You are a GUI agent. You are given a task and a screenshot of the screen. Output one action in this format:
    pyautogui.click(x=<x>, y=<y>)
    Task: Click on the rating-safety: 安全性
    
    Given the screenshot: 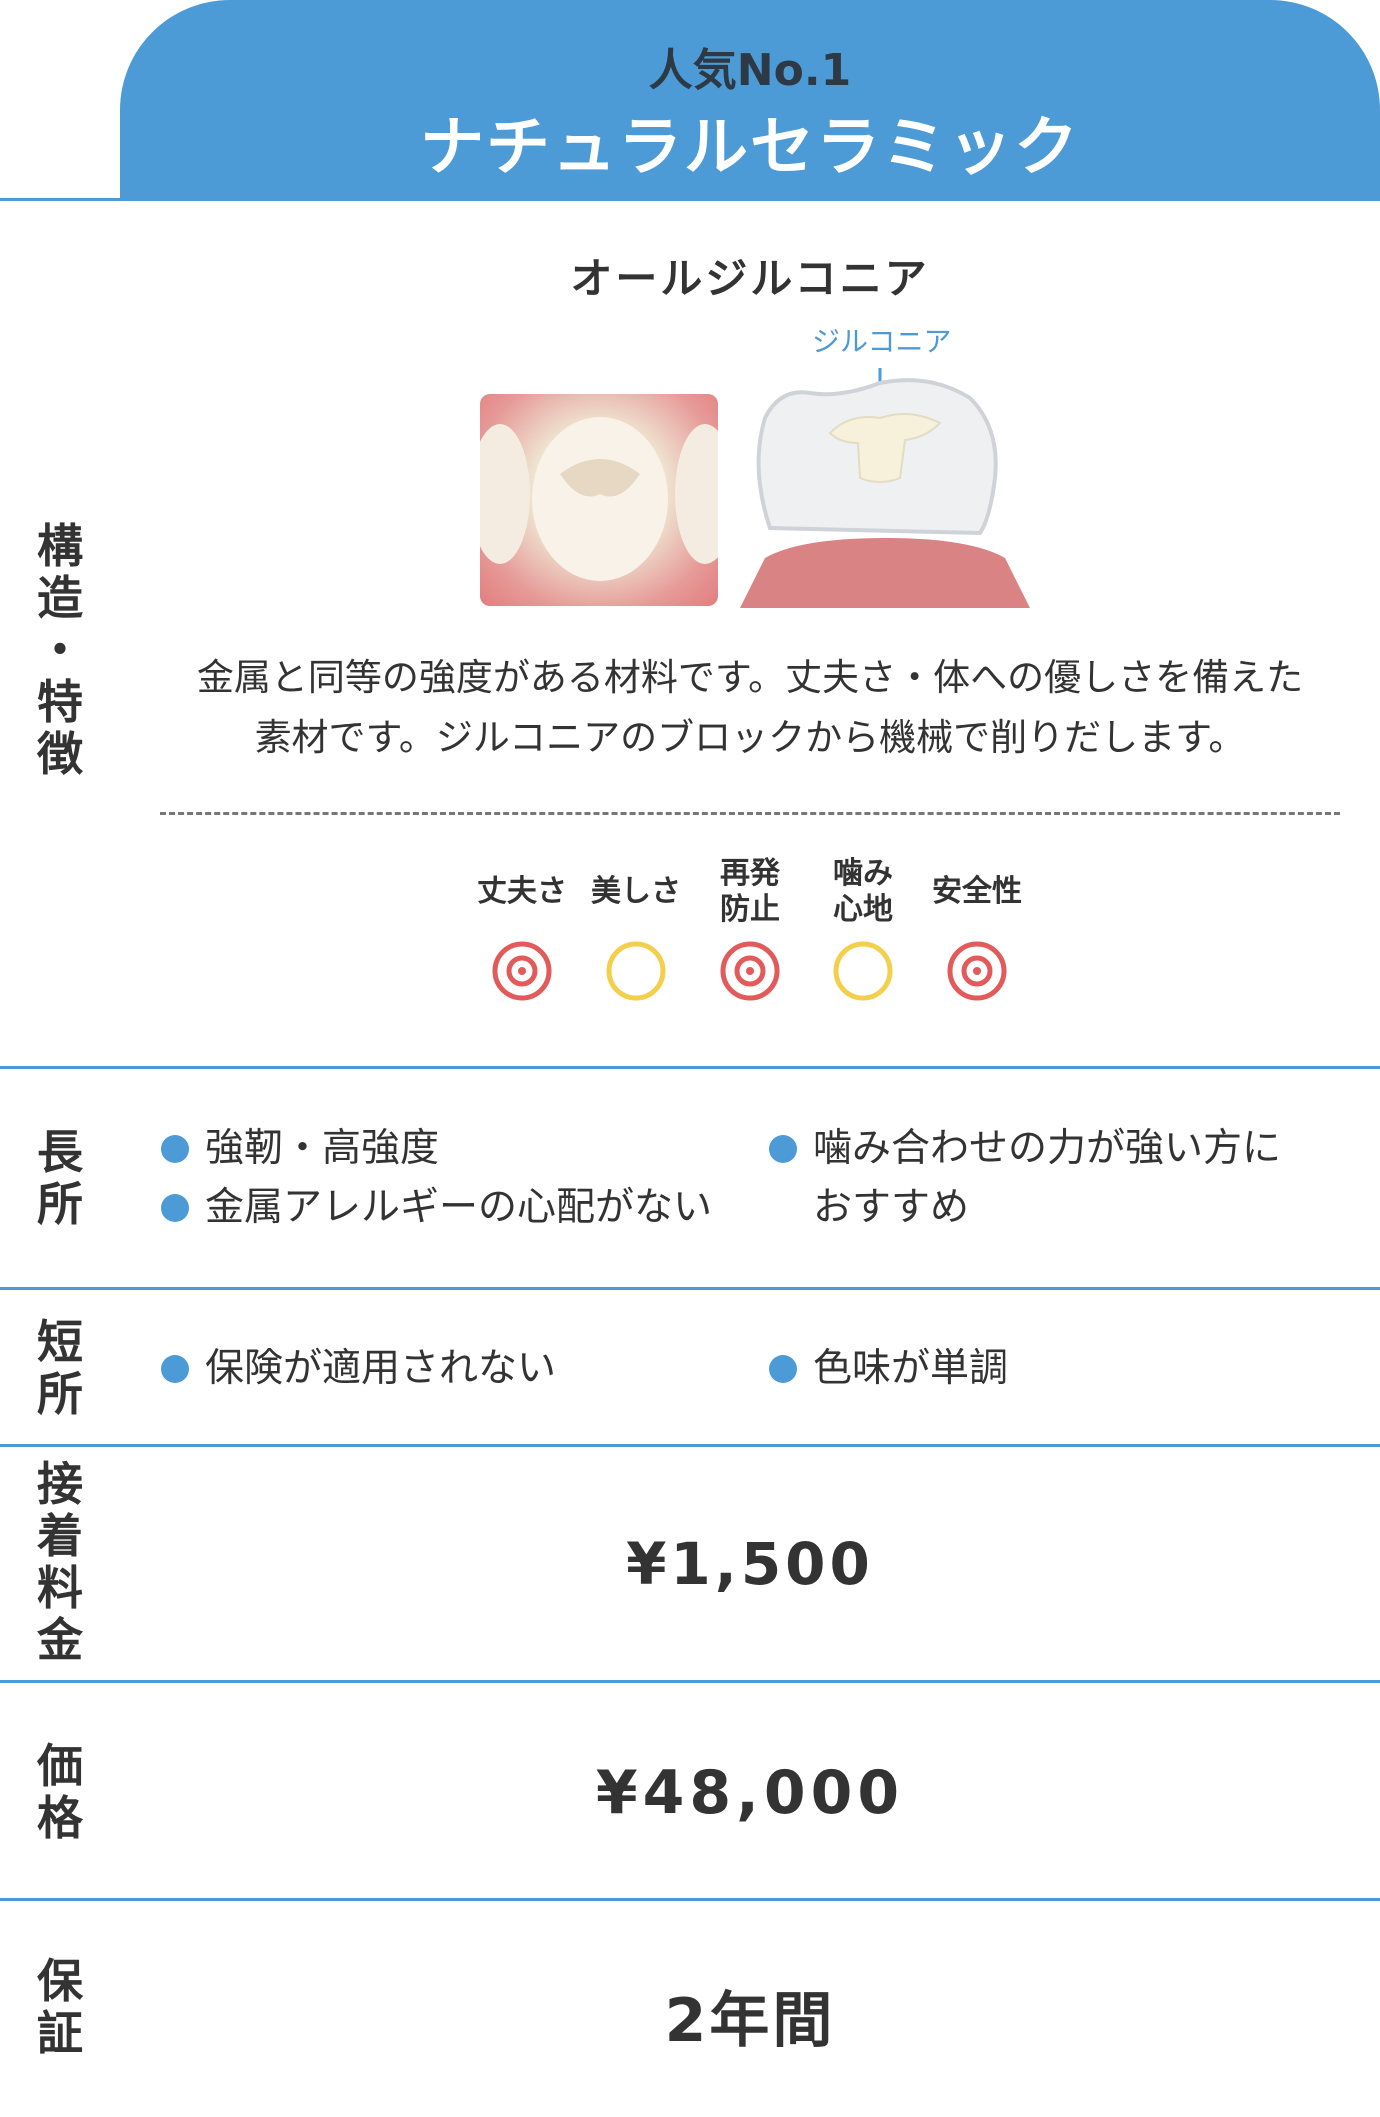 What is the action you would take?
    pyautogui.click(x=977, y=930)
    